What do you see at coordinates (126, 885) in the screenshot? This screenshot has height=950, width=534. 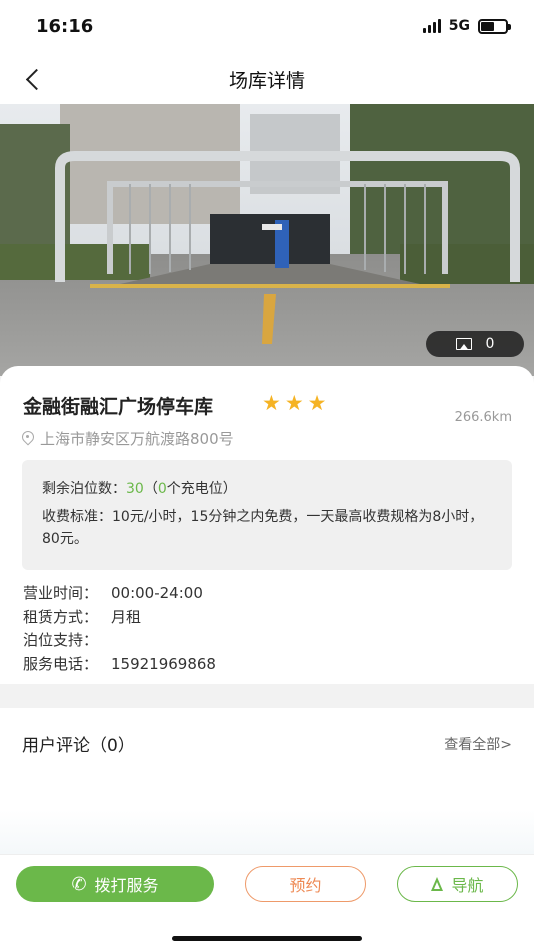 I see `call-button-label: 拨打服务` at bounding box center [126, 885].